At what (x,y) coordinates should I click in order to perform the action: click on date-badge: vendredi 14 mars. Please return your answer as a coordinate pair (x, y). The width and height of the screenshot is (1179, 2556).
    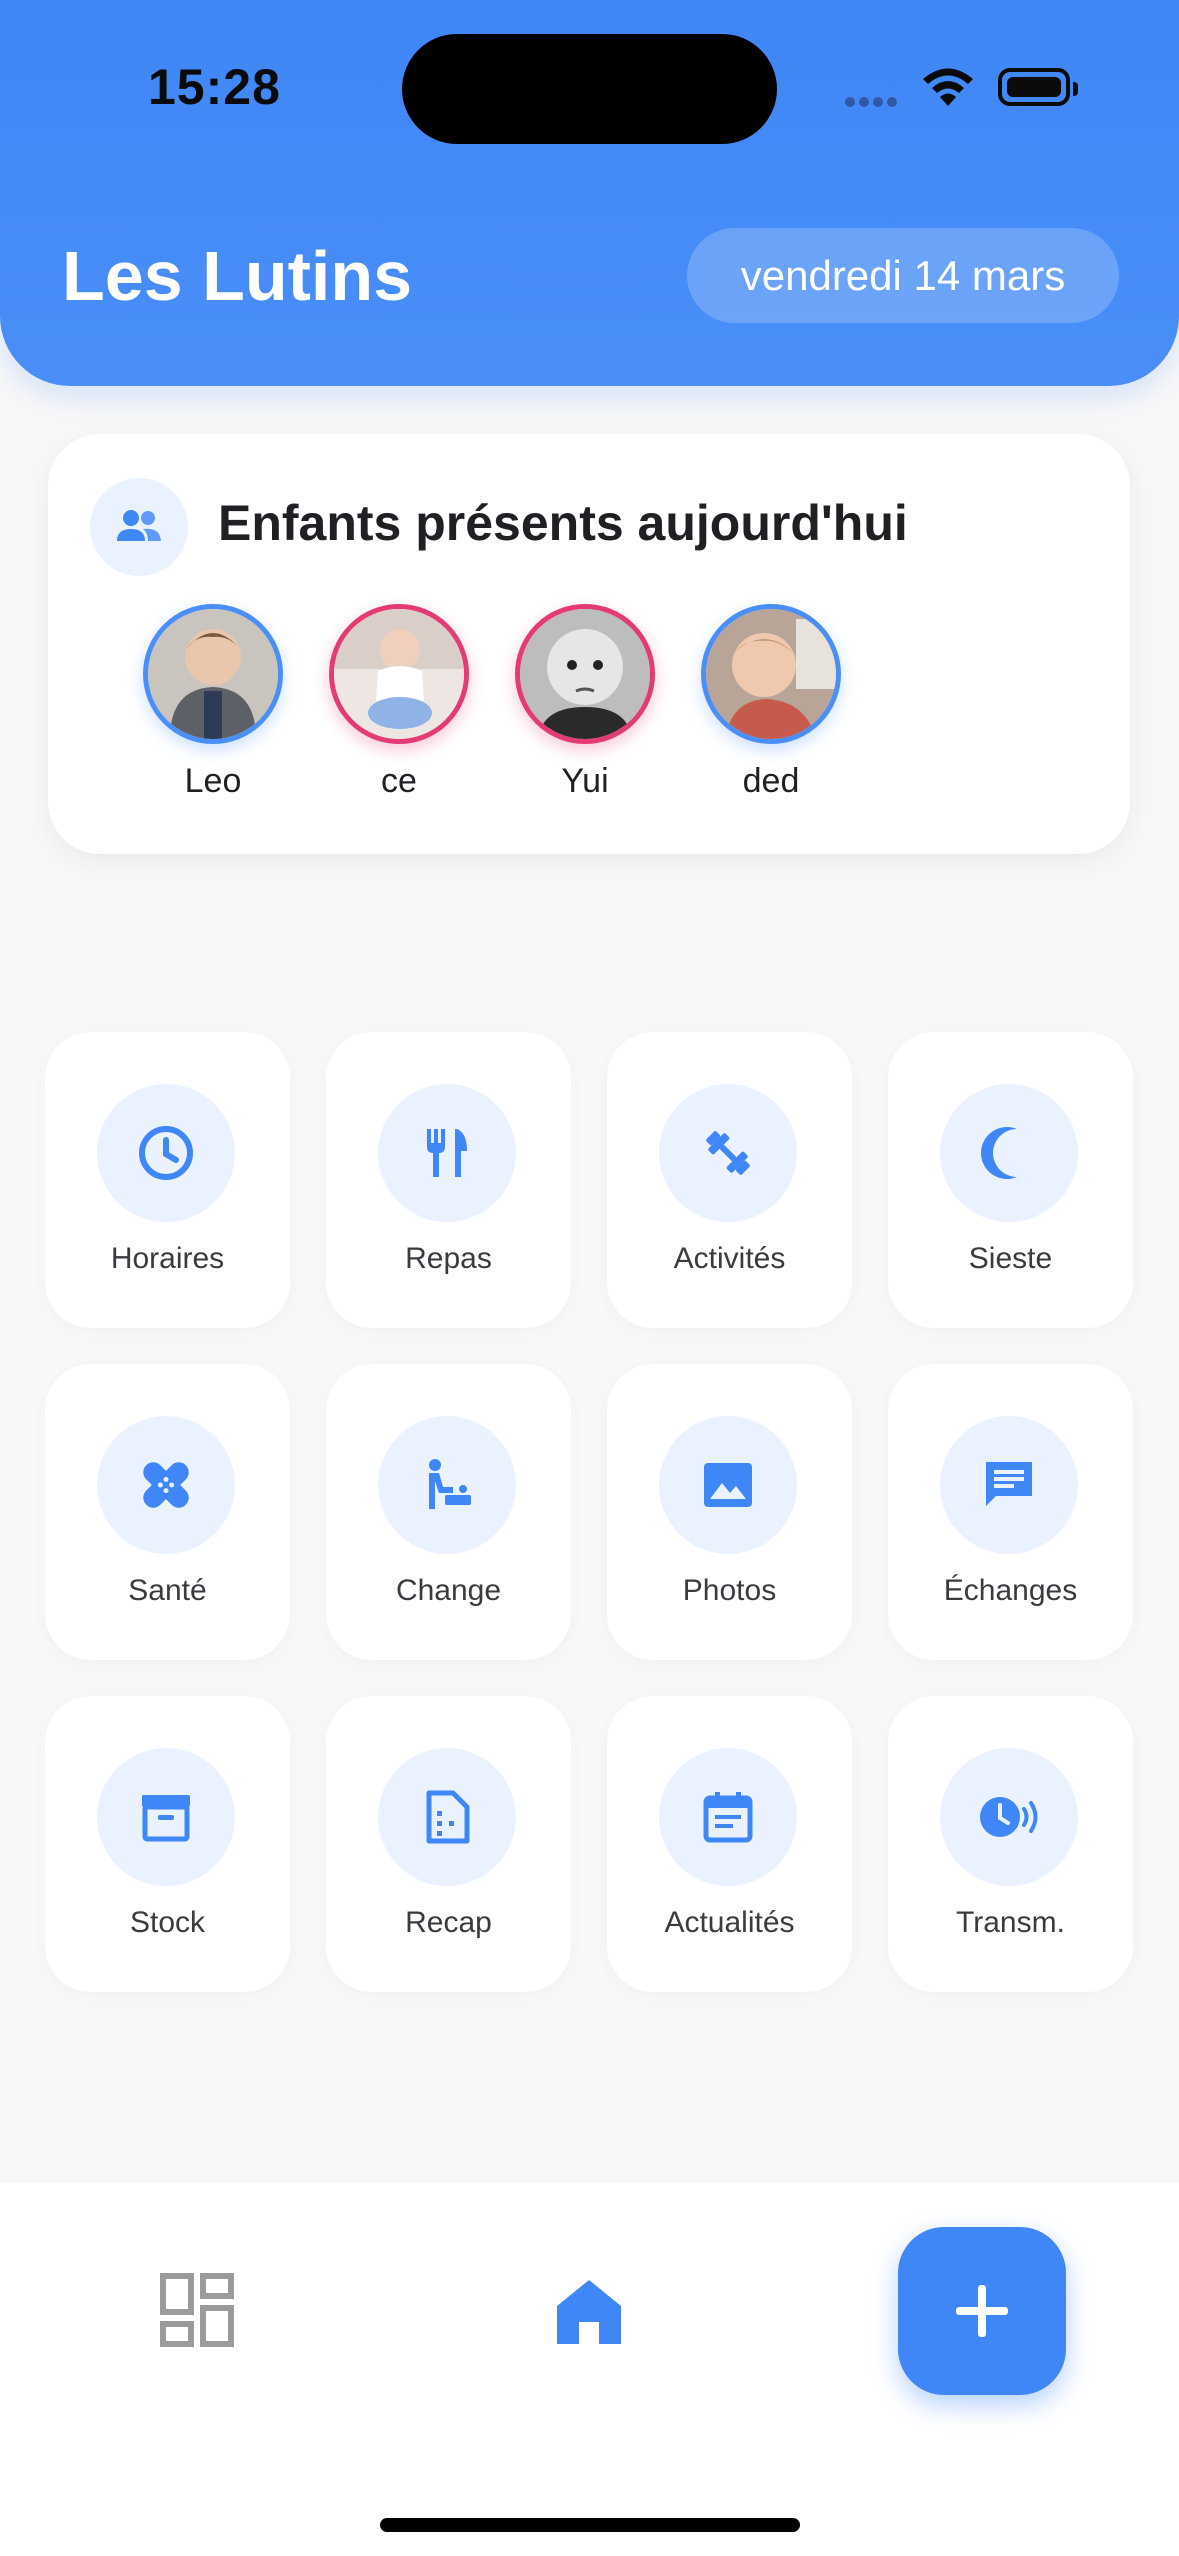
    Looking at the image, I should click on (903, 275).